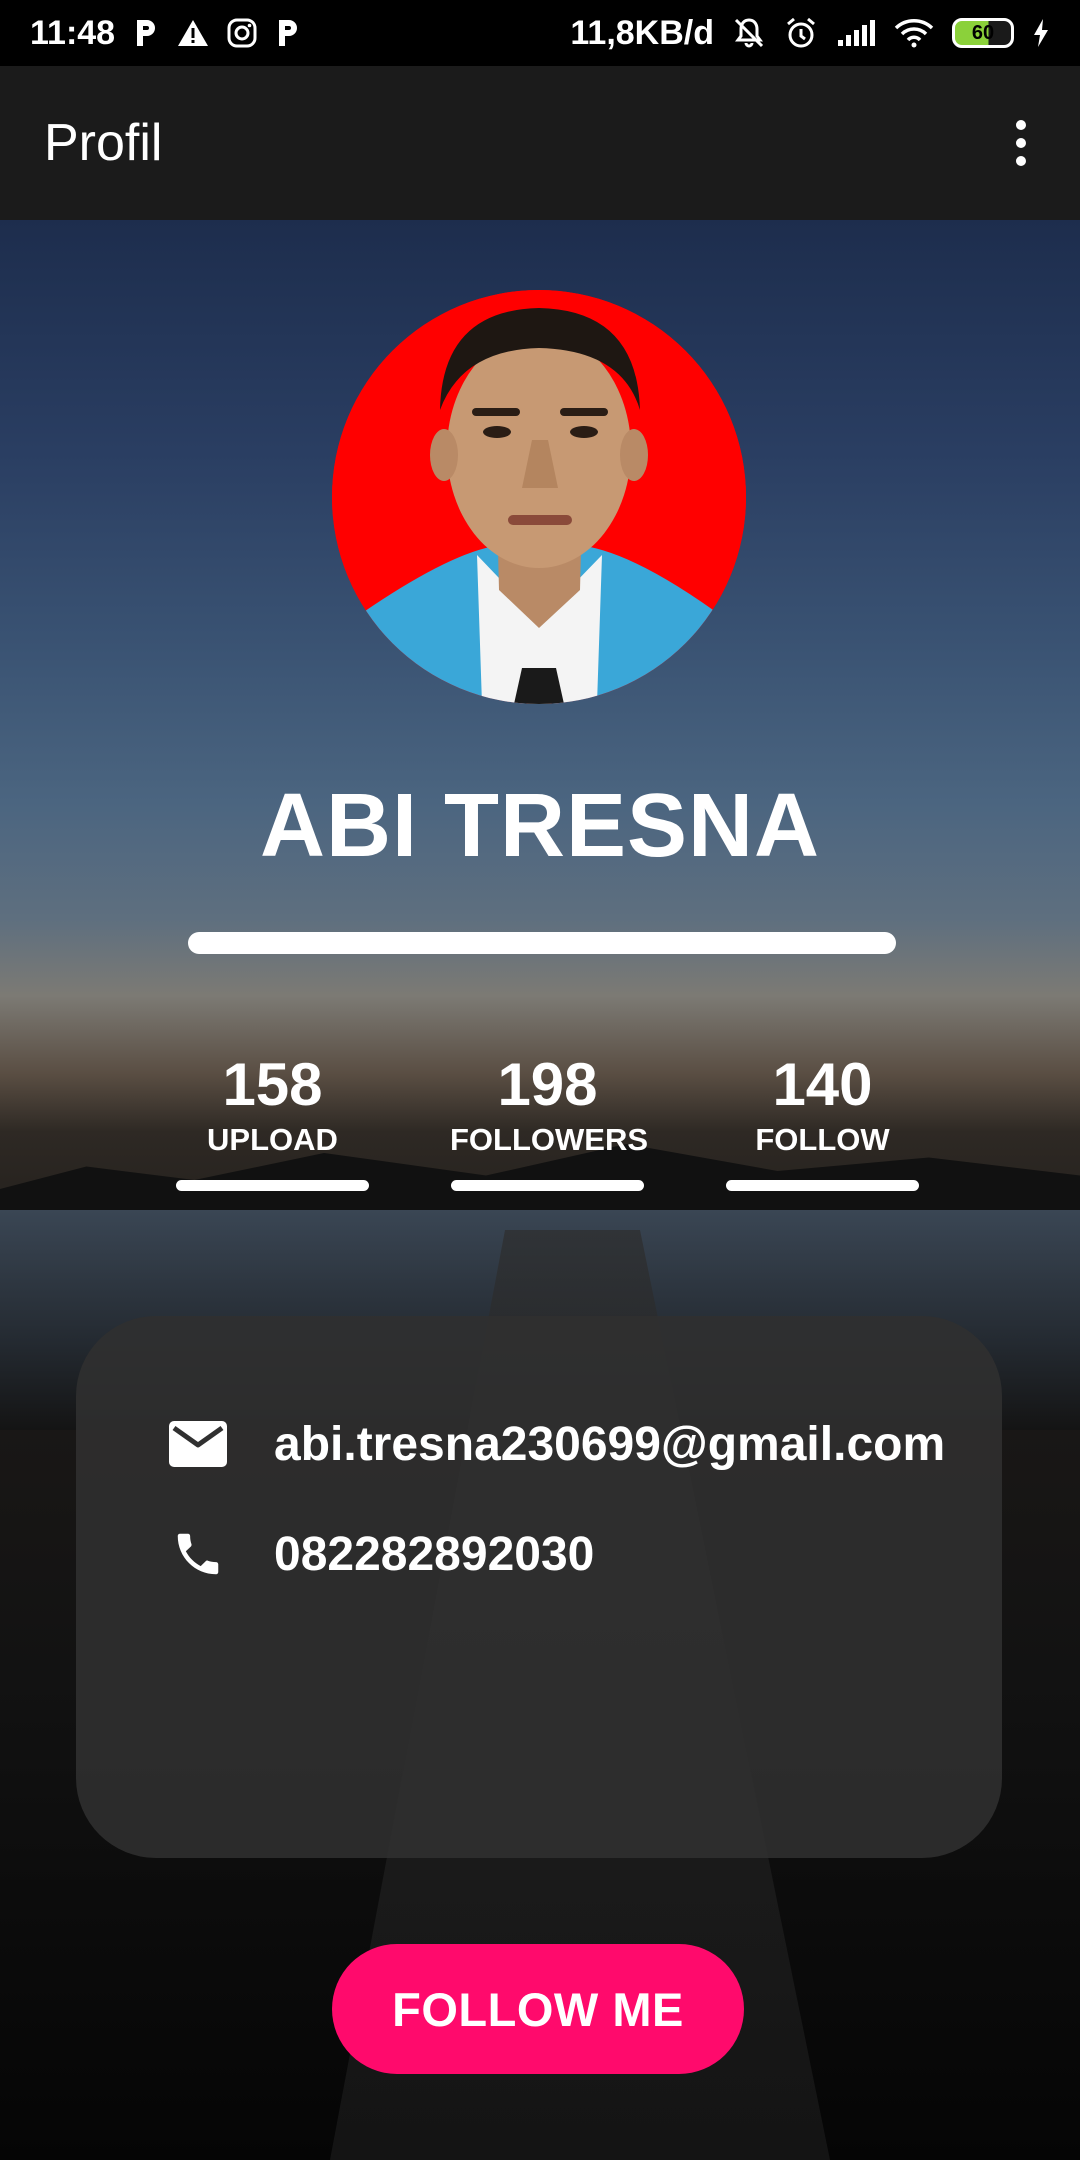  I want to click on app-bar: Profil, so click(540, 143).